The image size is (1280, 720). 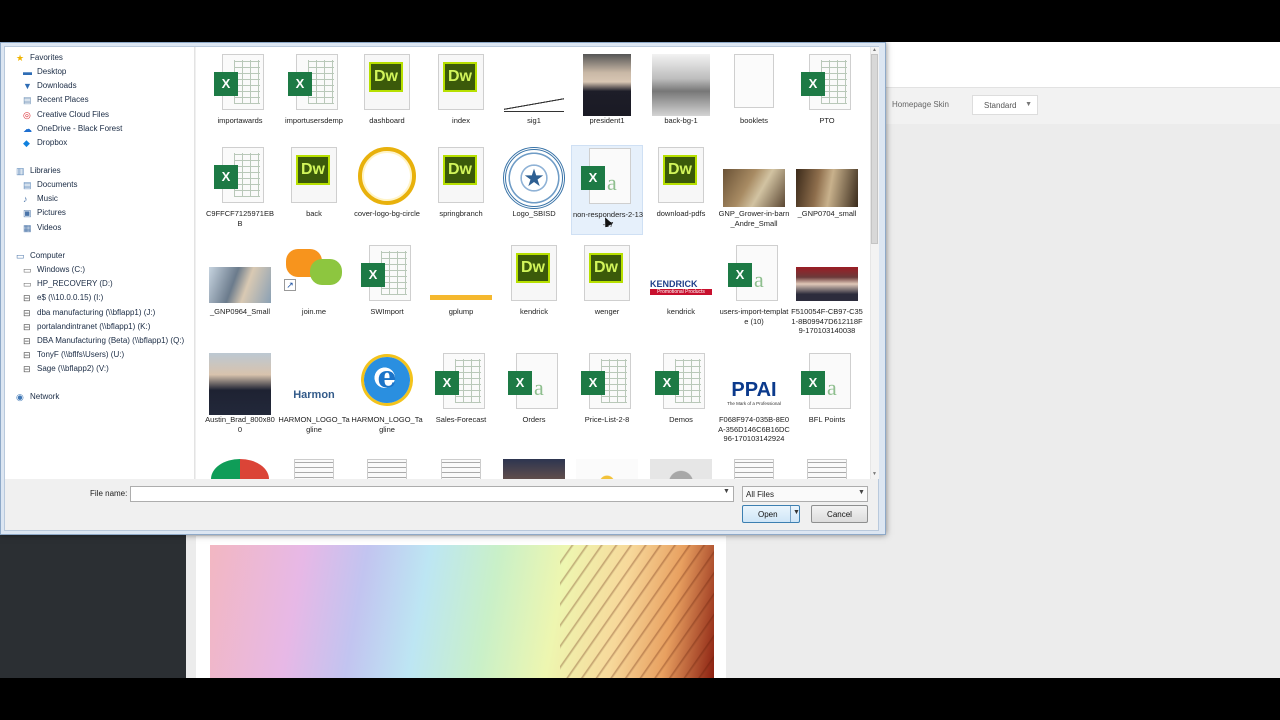 What do you see at coordinates (754, 97) in the screenshot?
I see `file-item: booklets` at bounding box center [754, 97].